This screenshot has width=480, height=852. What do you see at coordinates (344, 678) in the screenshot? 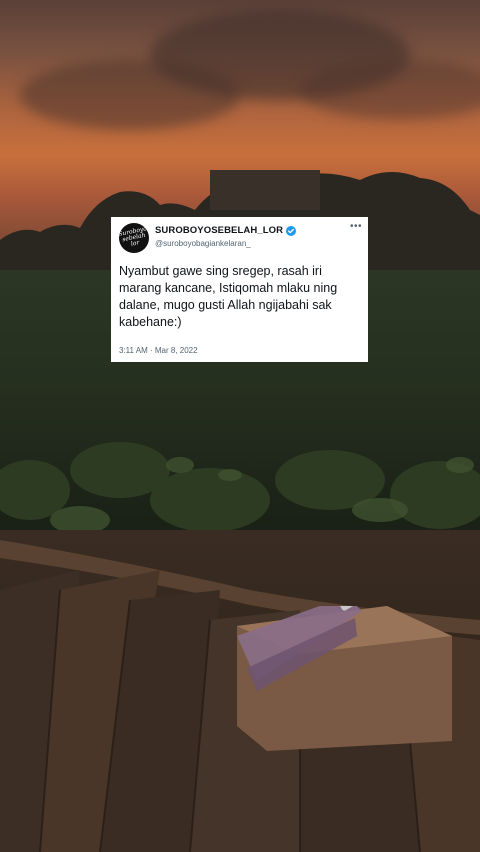
I see `cigarette-pack-and-lighter` at bounding box center [344, 678].